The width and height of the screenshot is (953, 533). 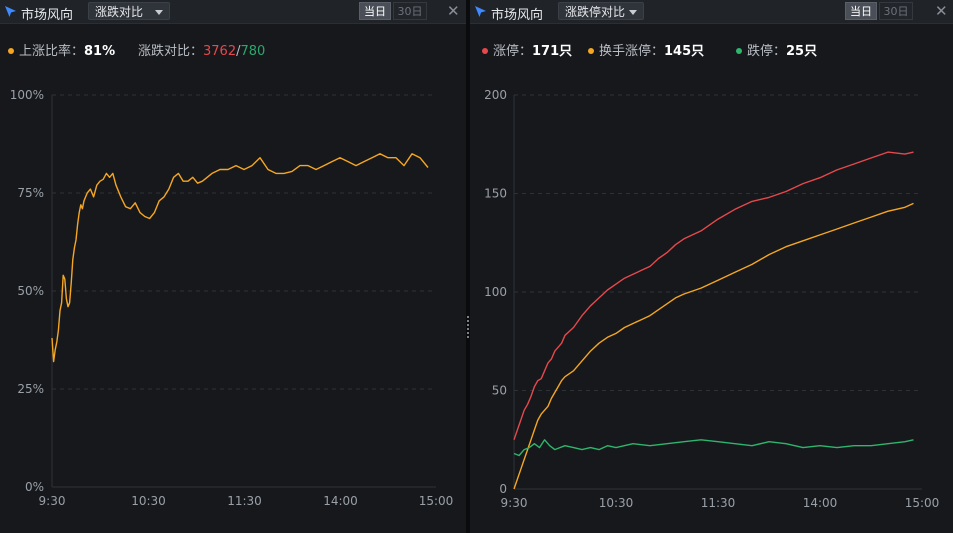 What do you see at coordinates (499, 391) in the screenshot?
I see `y-tick-label: 50` at bounding box center [499, 391].